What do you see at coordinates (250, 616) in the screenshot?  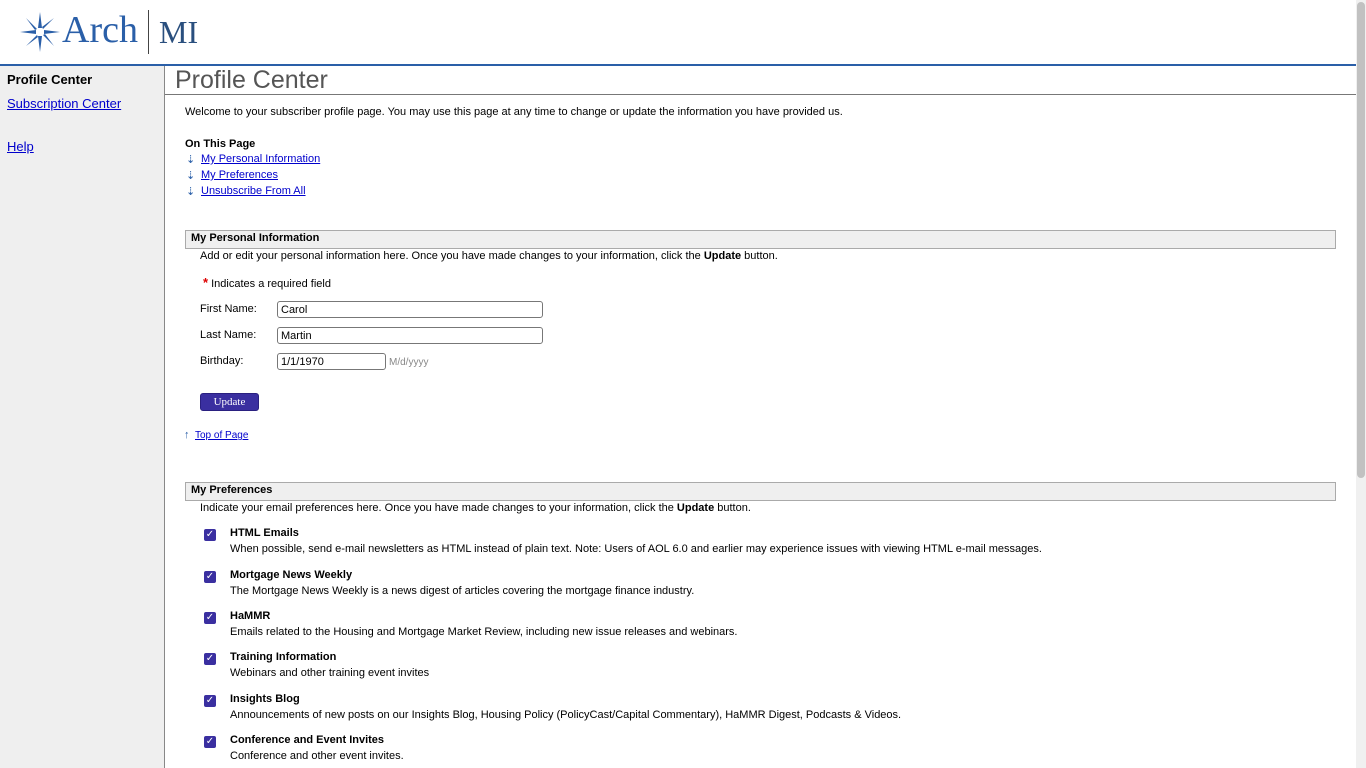 I see `preference-title: HaMMR` at bounding box center [250, 616].